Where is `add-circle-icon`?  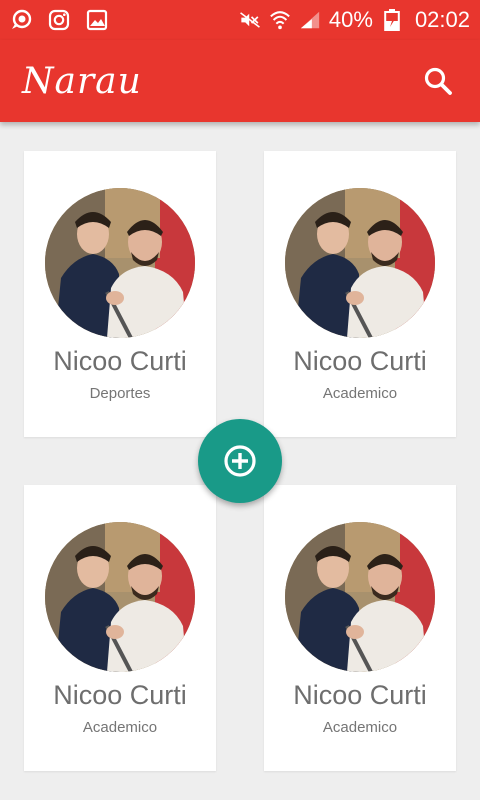
add-circle-icon is located at coordinates (240, 461).